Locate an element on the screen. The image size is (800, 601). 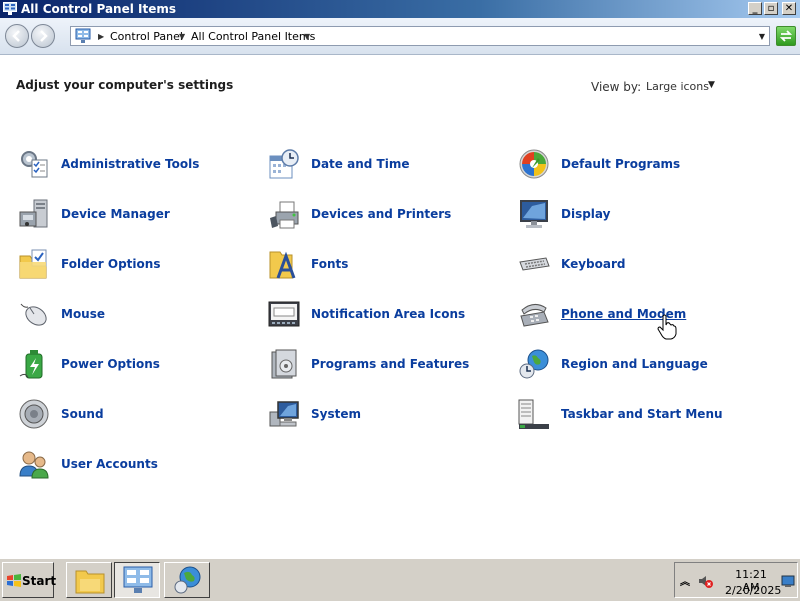
folder-icon is located at coordinates (90, 582).